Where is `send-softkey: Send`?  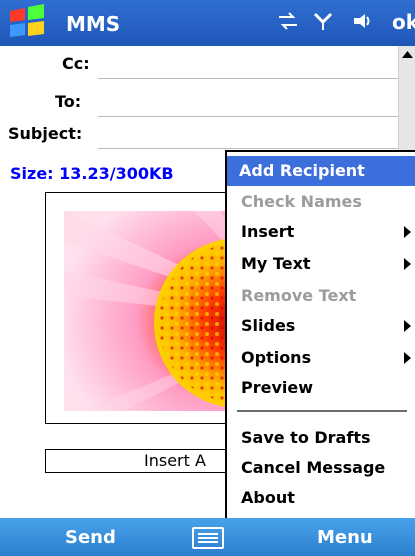 send-softkey: Send is located at coordinates (90, 537).